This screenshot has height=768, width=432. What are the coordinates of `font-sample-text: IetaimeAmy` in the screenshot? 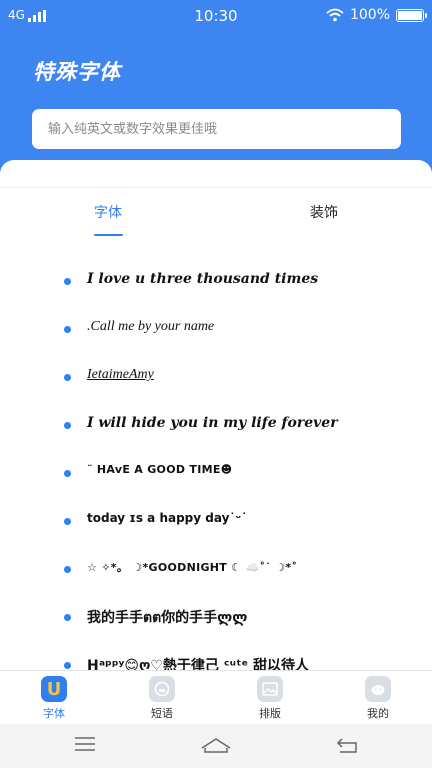 It's located at (120, 374).